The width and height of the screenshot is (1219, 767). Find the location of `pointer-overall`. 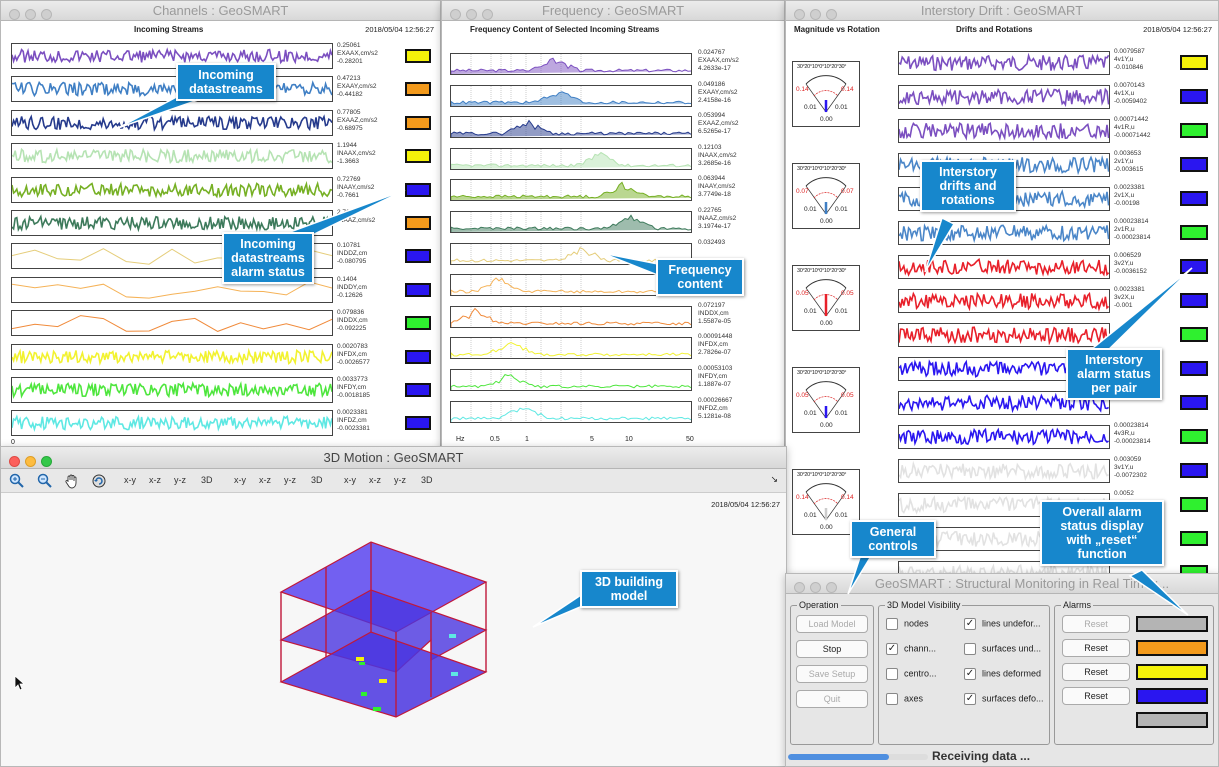

pointer-overall is located at coordinates (1158, 592).